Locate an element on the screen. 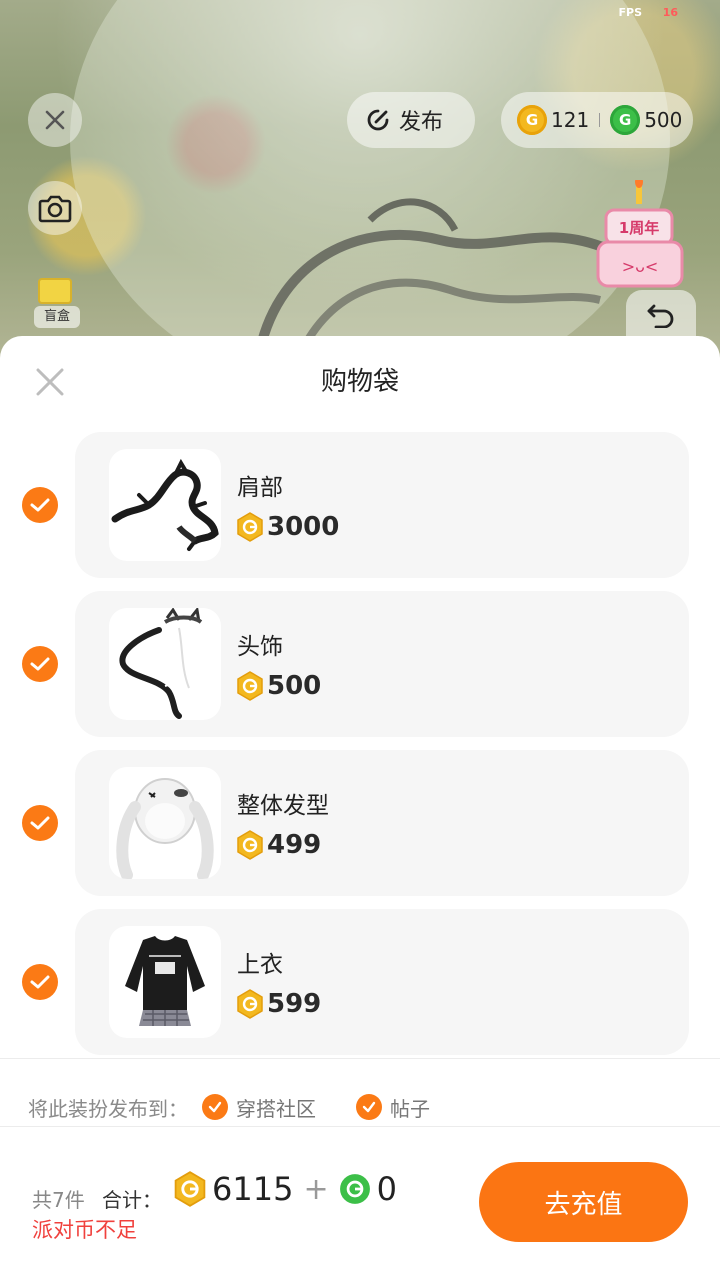  cart-item: 上衣 599 is located at coordinates (360, 982).